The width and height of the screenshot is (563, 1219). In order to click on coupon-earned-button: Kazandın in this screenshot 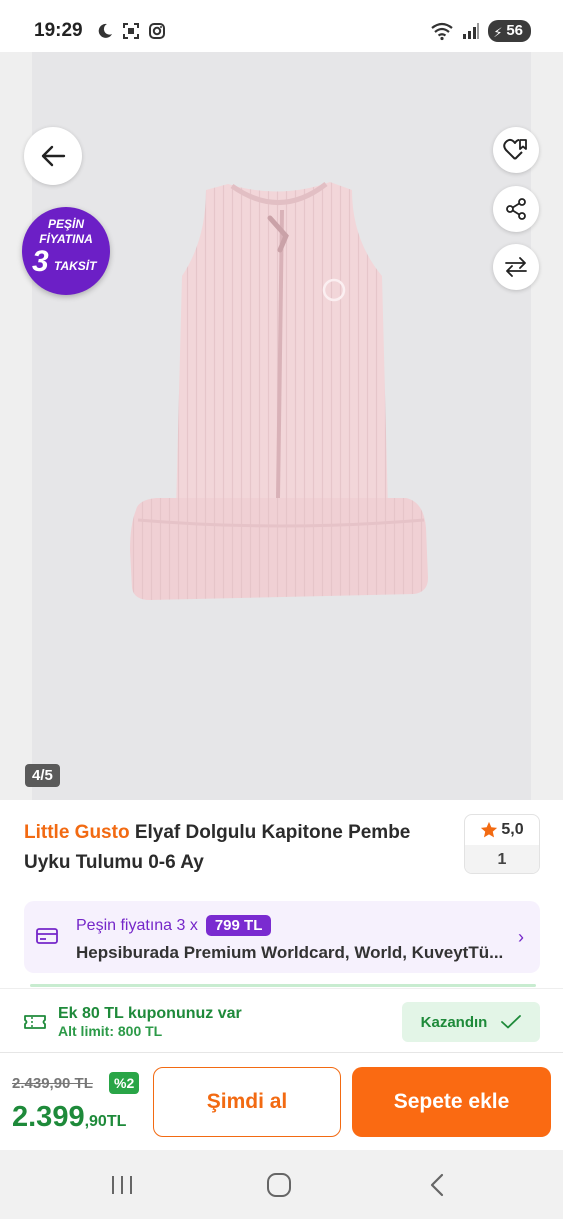, I will do `click(471, 1022)`.